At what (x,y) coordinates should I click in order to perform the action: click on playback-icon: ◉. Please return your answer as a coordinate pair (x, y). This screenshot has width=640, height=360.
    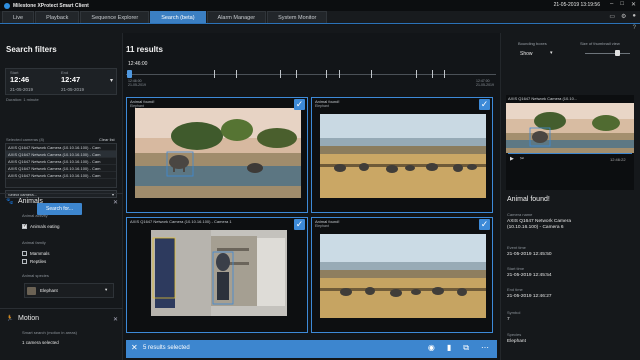
    Looking at the image, I should click on (431, 348).